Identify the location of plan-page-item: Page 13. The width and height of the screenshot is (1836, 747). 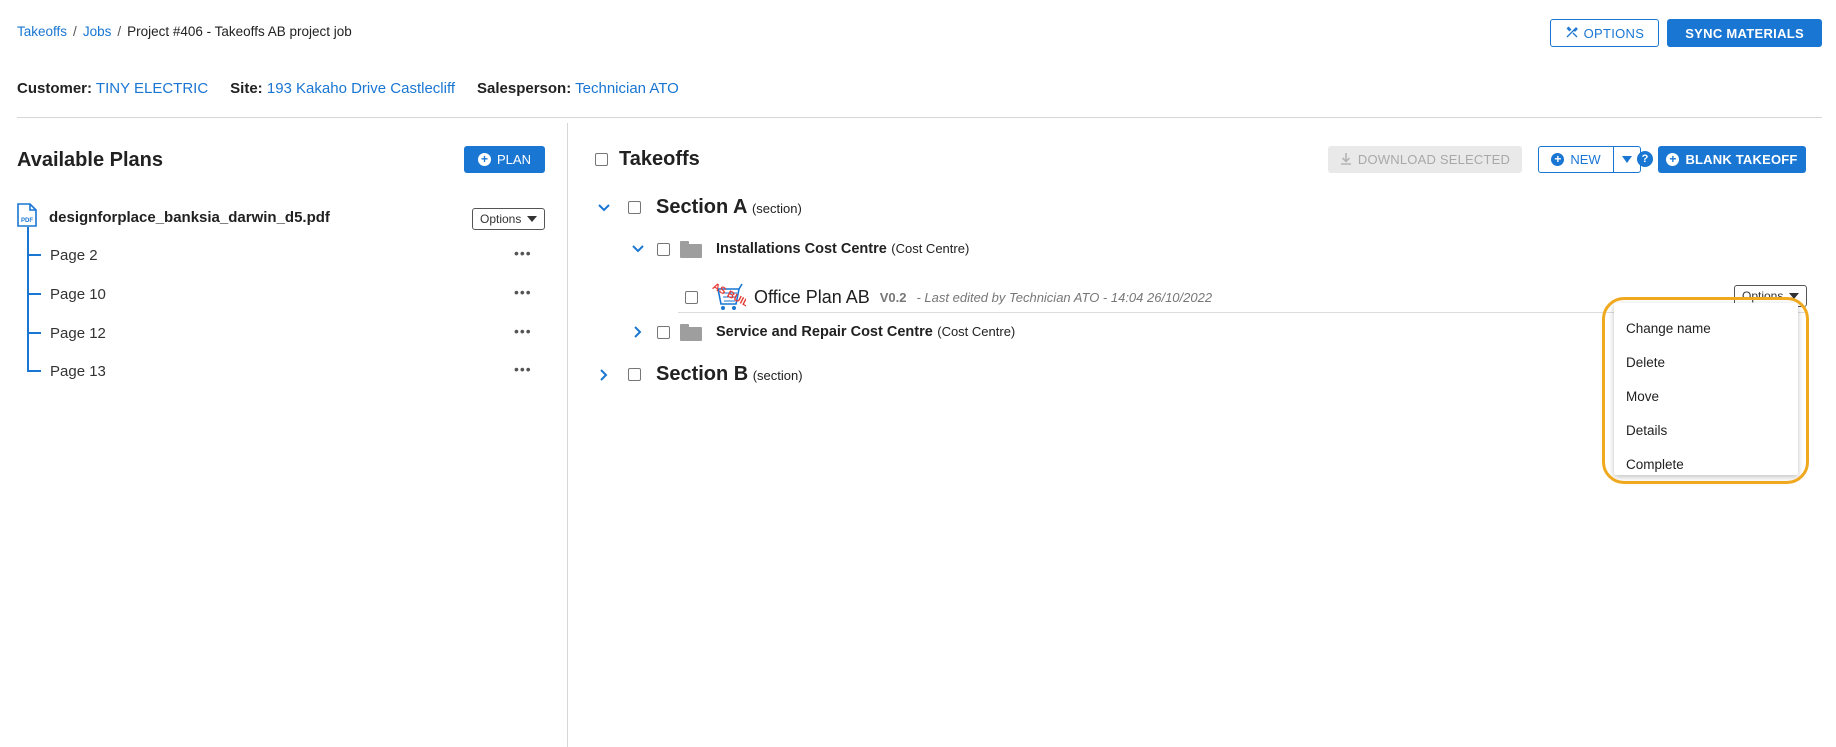
(66, 371).